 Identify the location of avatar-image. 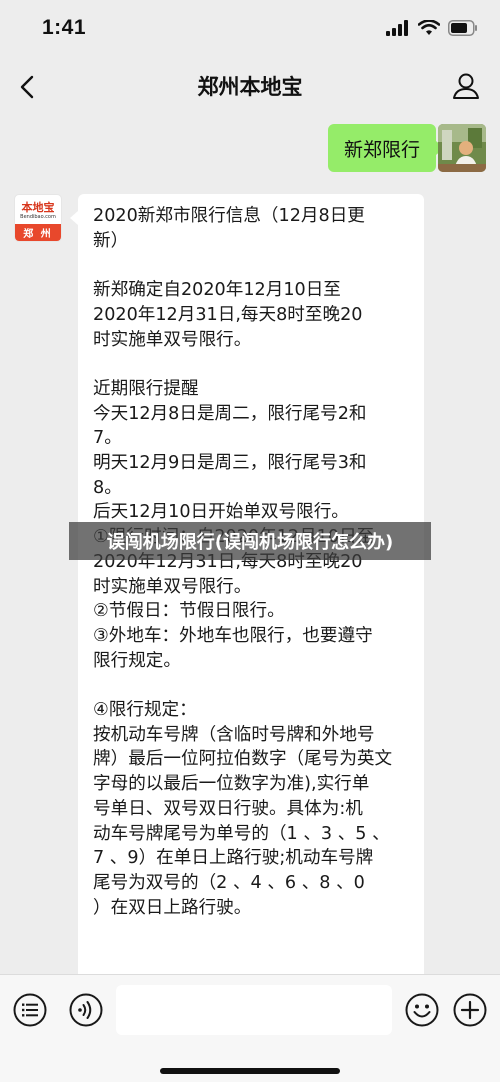
(462, 148).